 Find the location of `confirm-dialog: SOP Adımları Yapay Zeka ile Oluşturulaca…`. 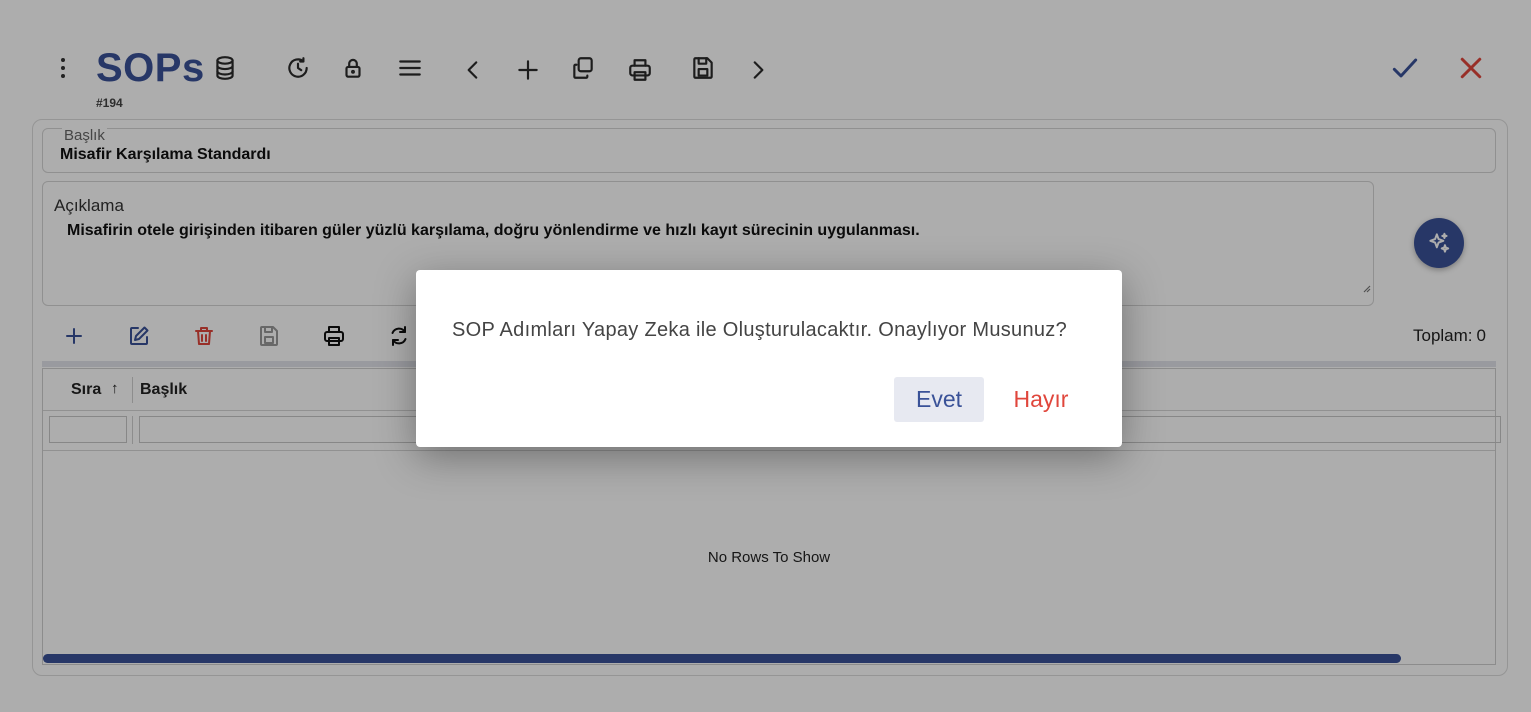

confirm-dialog: SOP Adımları Yapay Zeka ile Oluşturulaca… is located at coordinates (769, 358).